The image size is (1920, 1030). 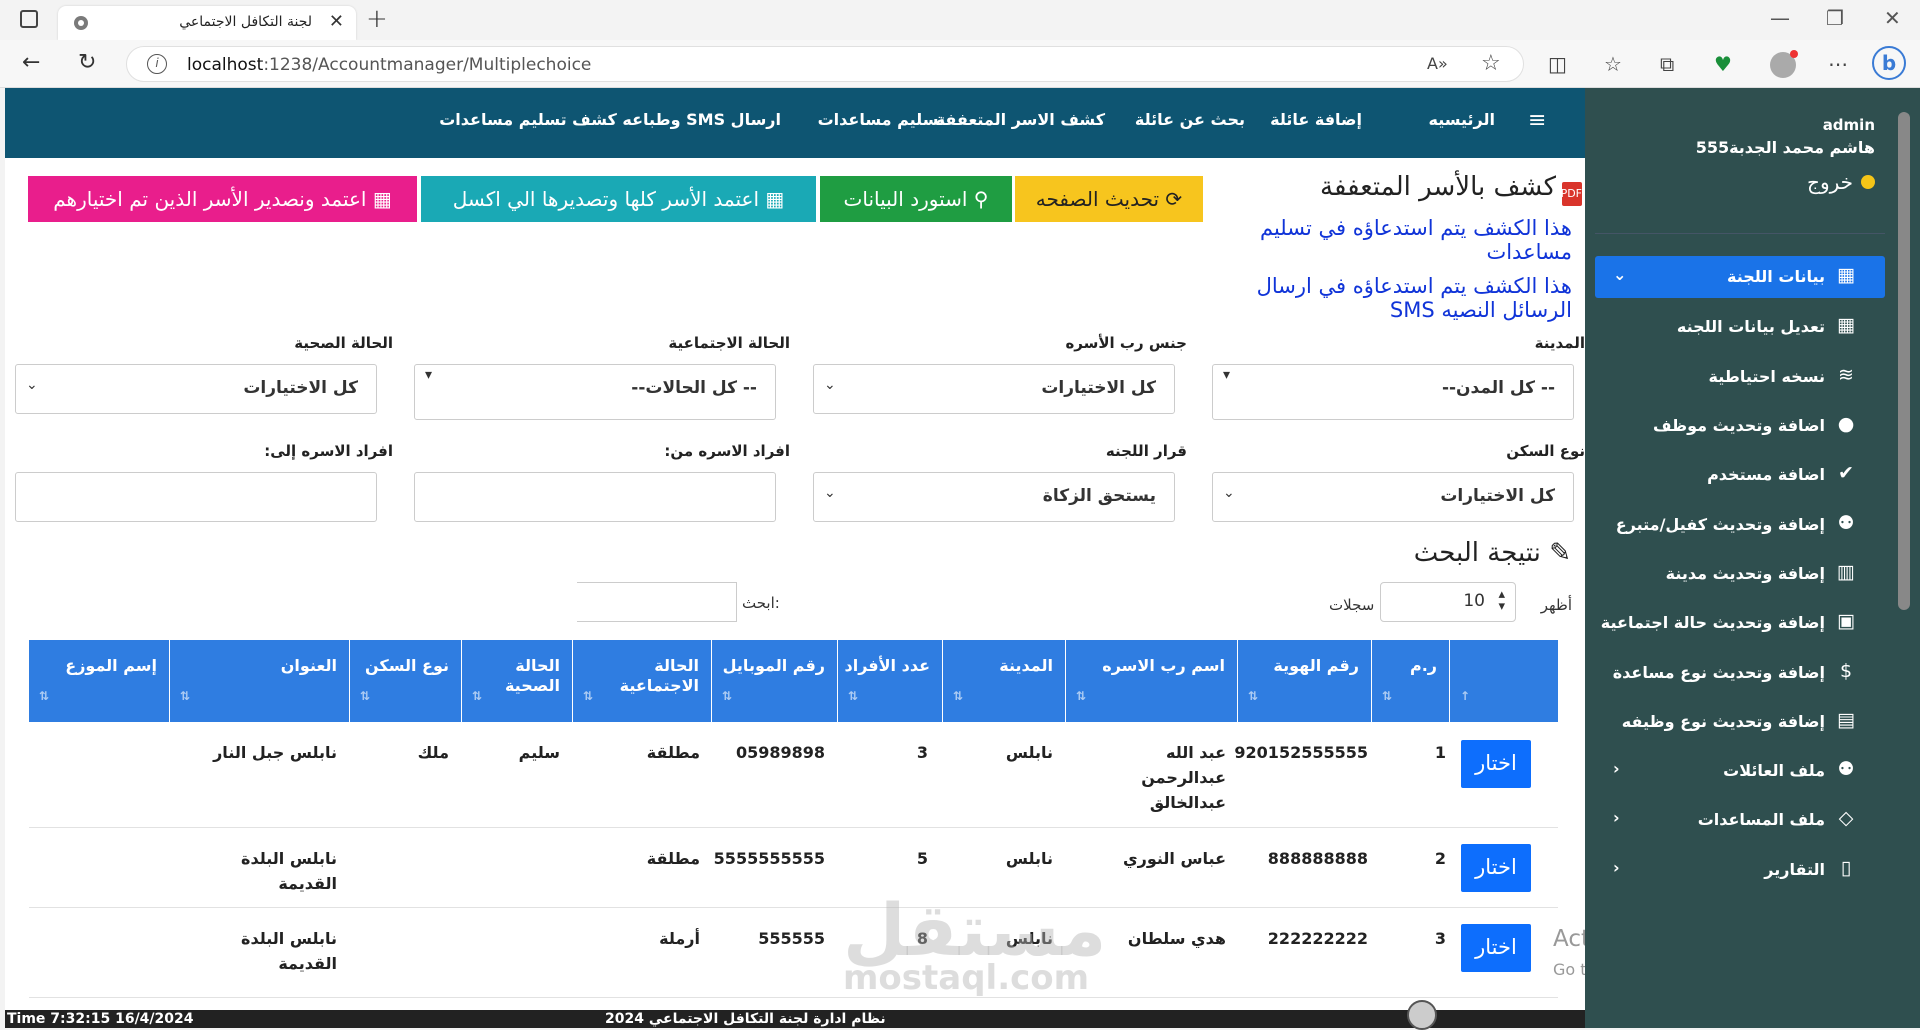 I want to click on sidebar-item-edit-committee: ▦ تعديل بيانات اللجنه, so click(x=1740, y=327).